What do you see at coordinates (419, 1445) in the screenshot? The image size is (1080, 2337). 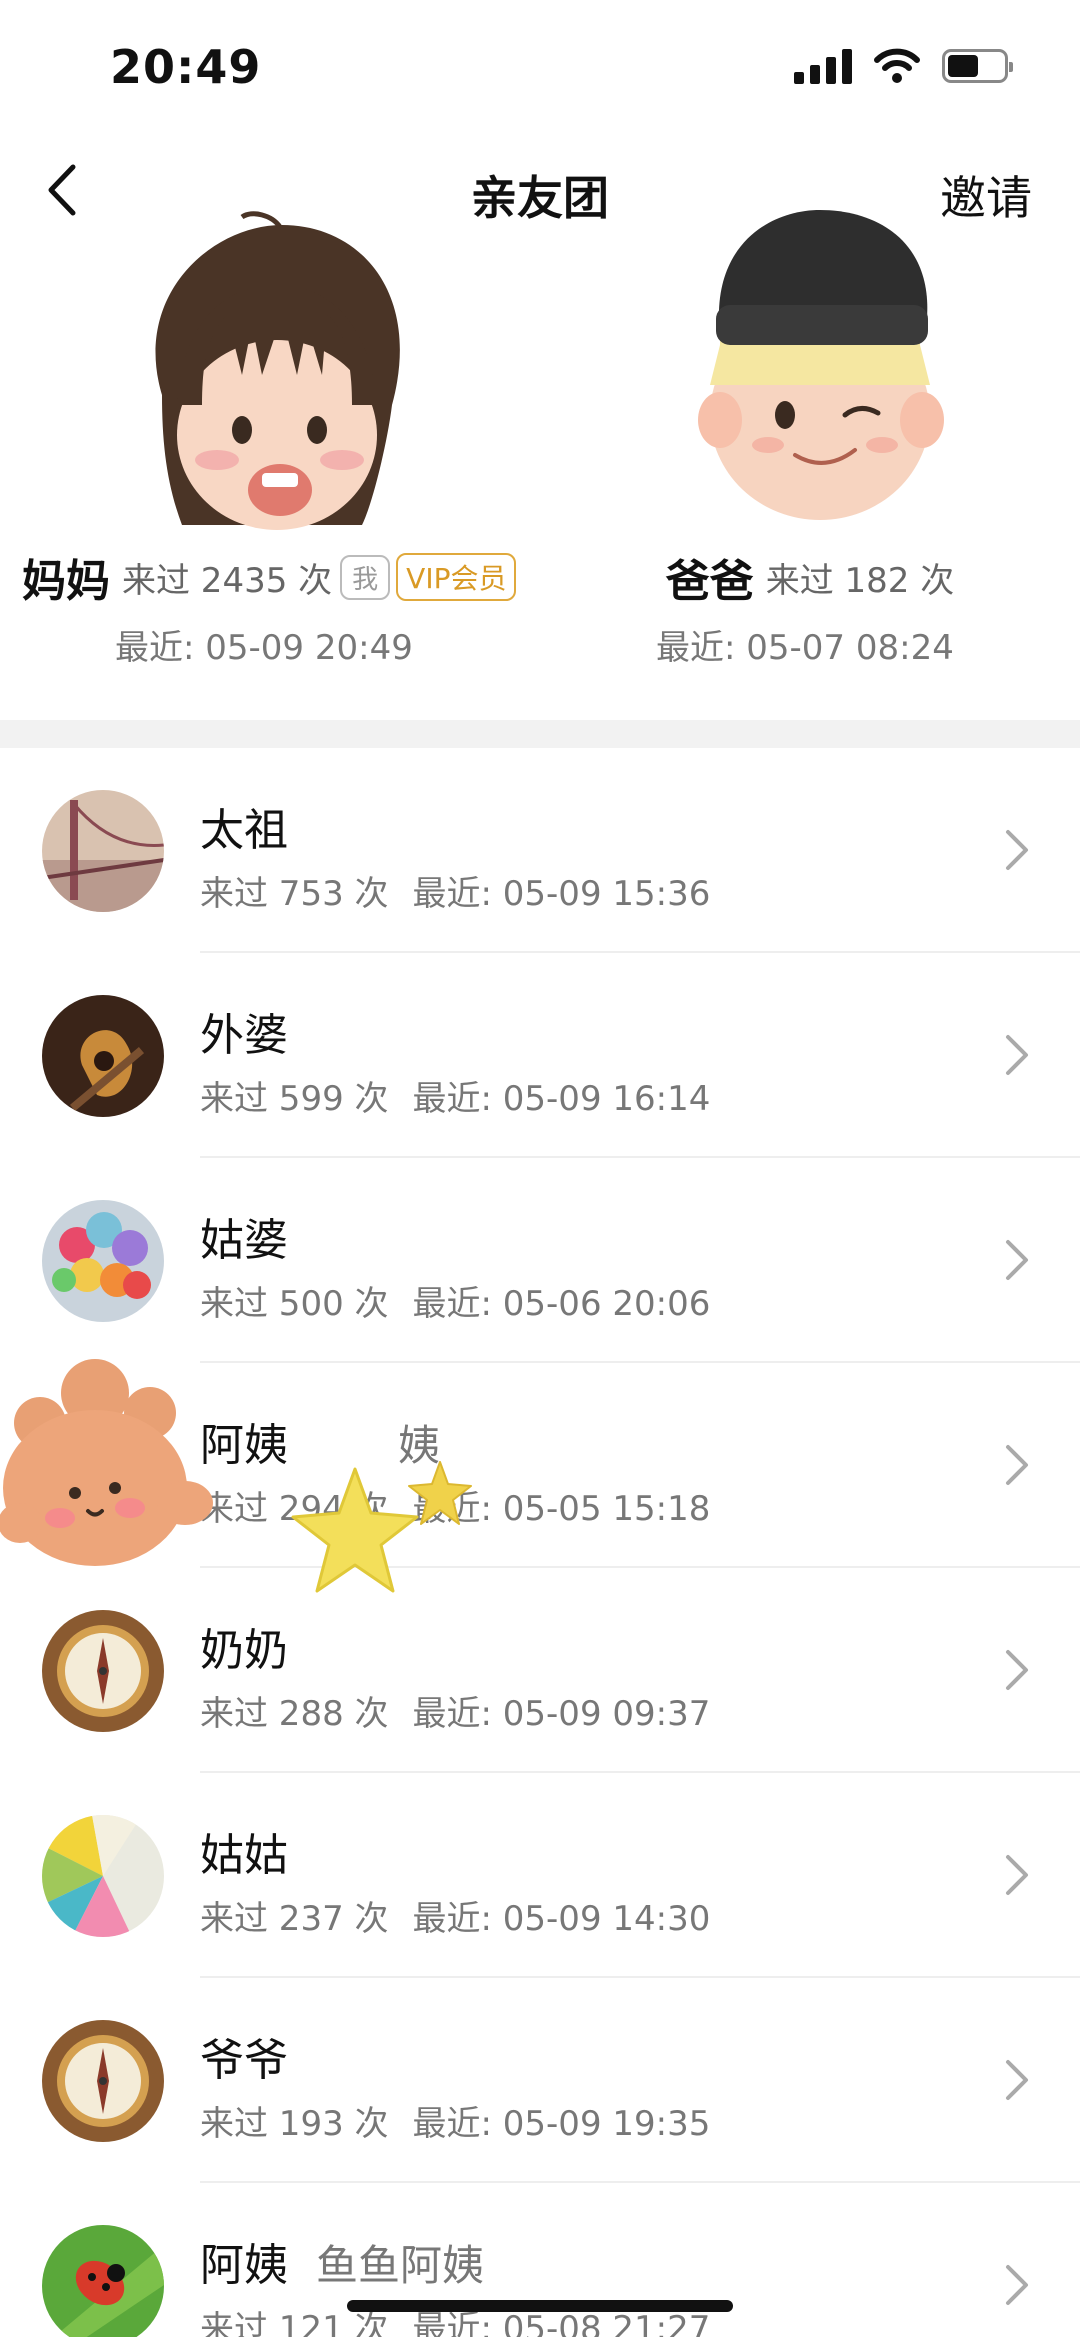 I see `member-nickname: 姨` at bounding box center [419, 1445].